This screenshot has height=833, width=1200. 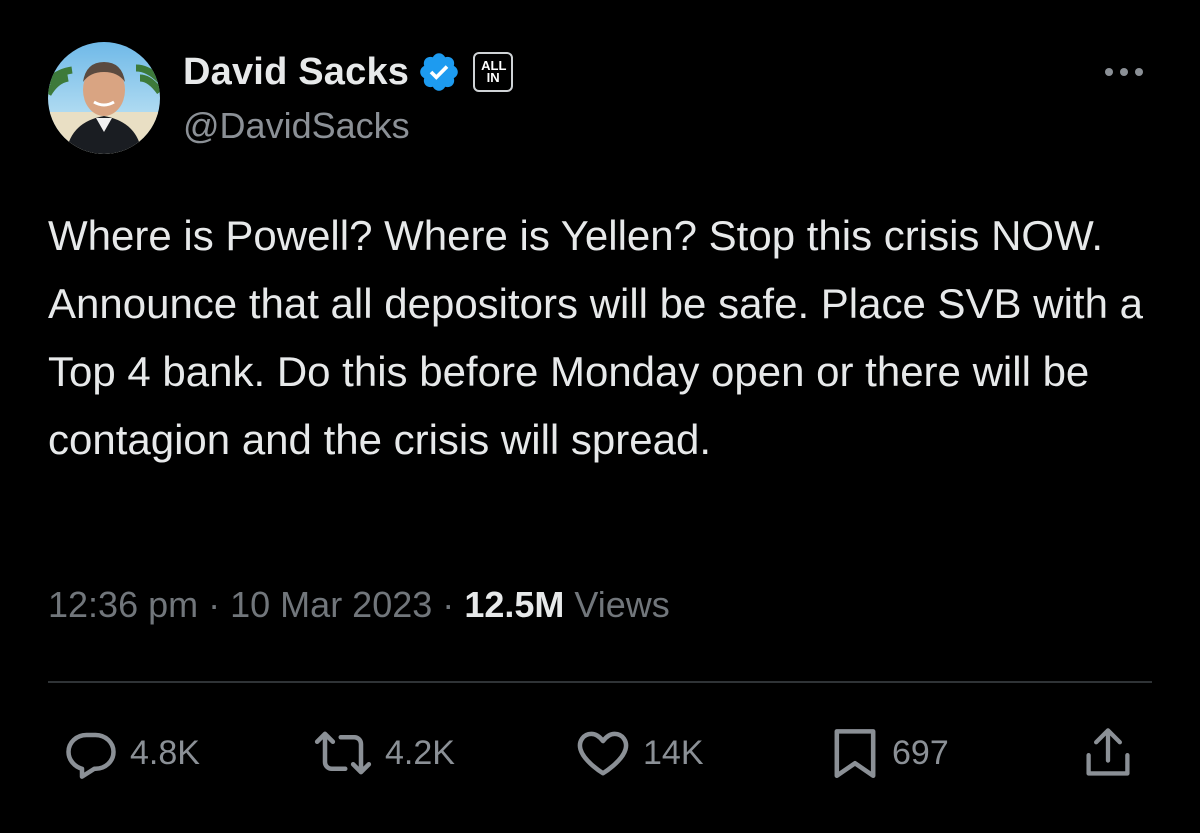 I want to click on reply-button: 4.8K, so click(x=132, y=753).